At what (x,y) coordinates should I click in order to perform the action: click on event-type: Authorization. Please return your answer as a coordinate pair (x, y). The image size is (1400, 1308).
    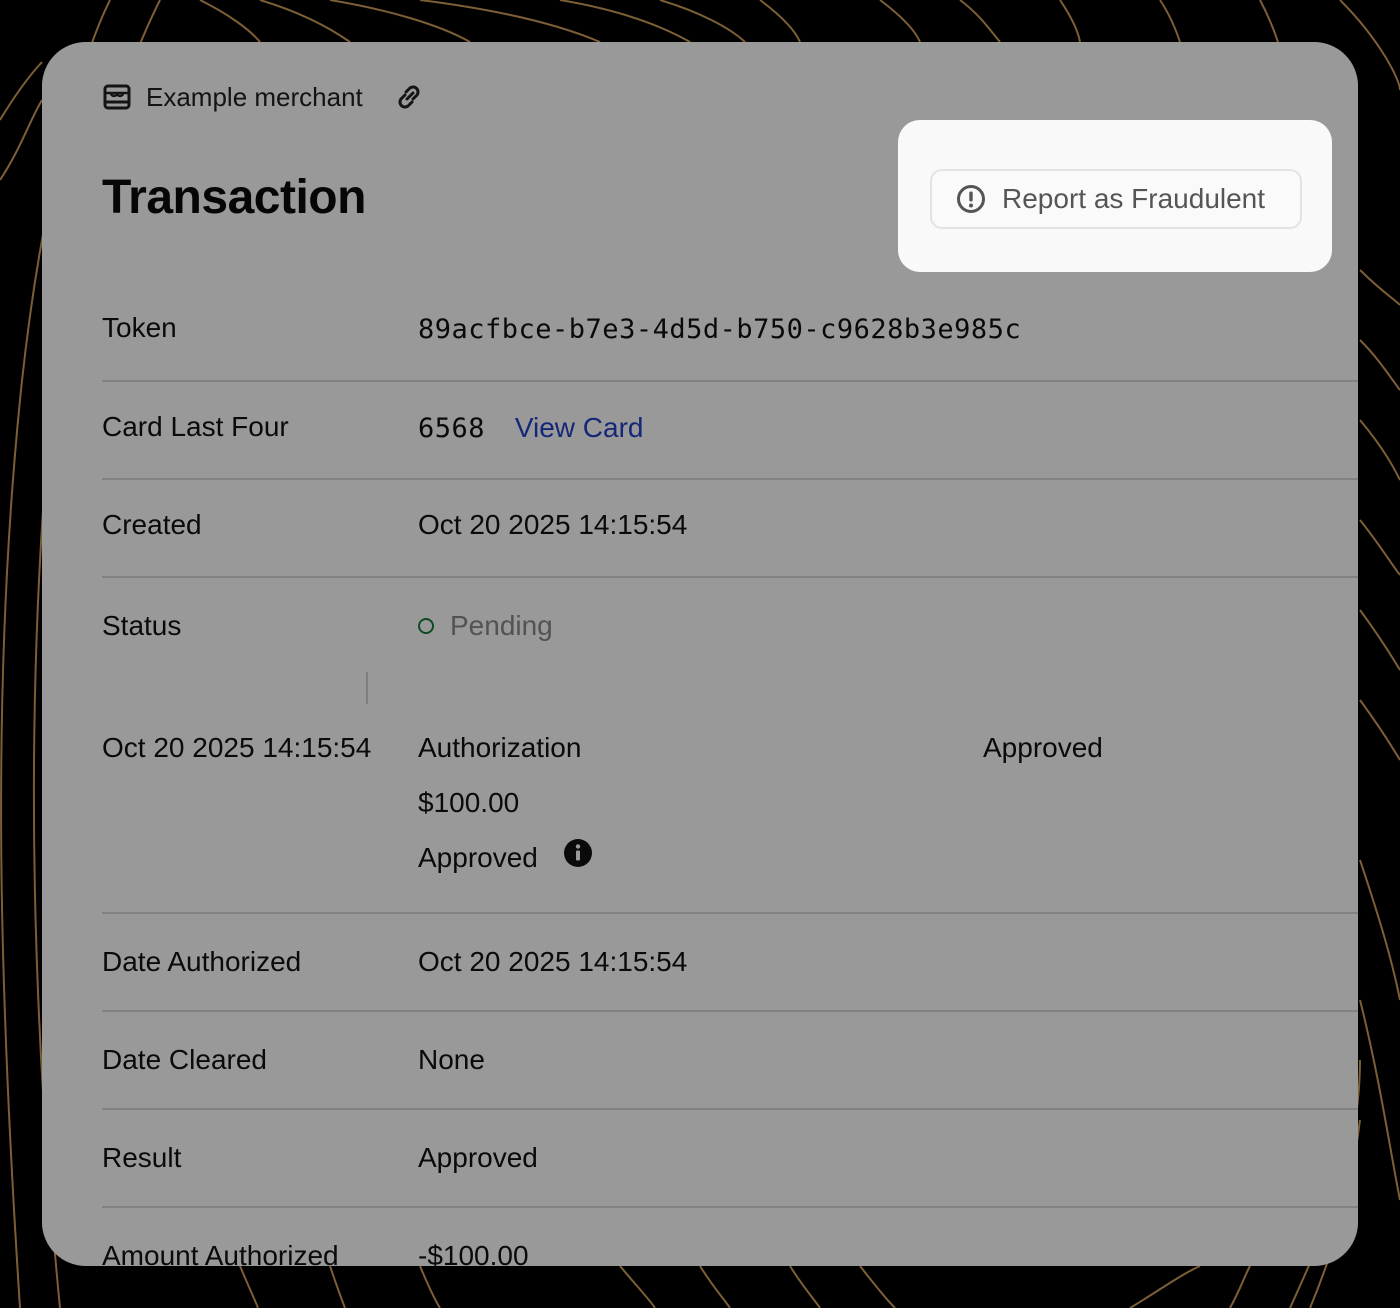
    Looking at the image, I should click on (500, 747).